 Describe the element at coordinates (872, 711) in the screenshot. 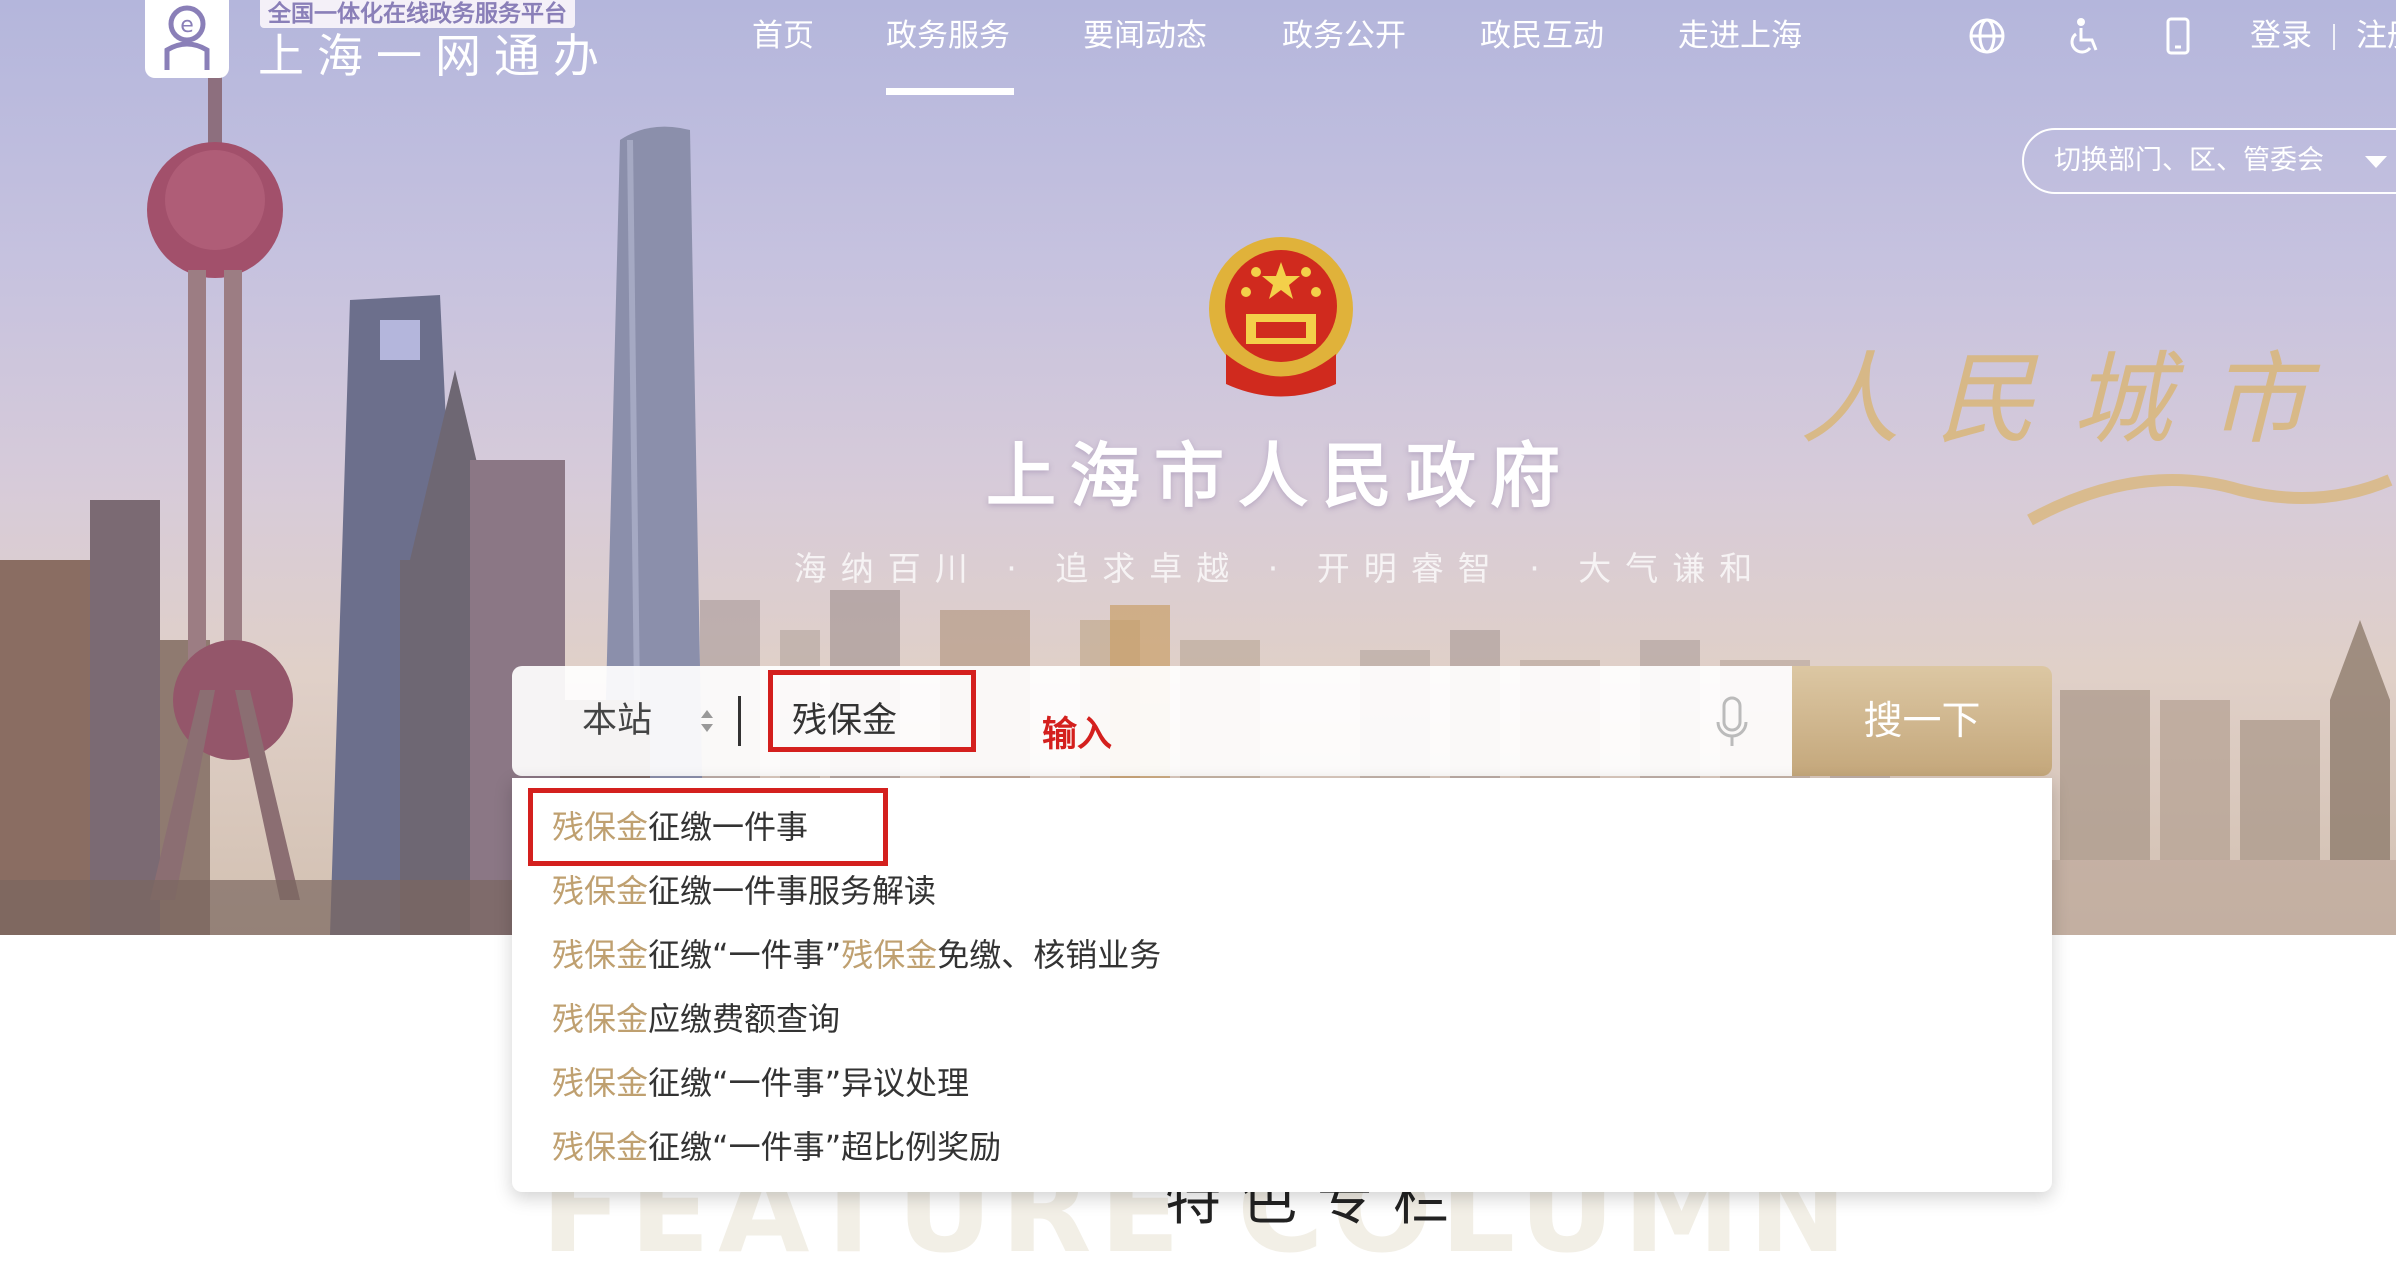

I see `query-highlight-box` at that location.